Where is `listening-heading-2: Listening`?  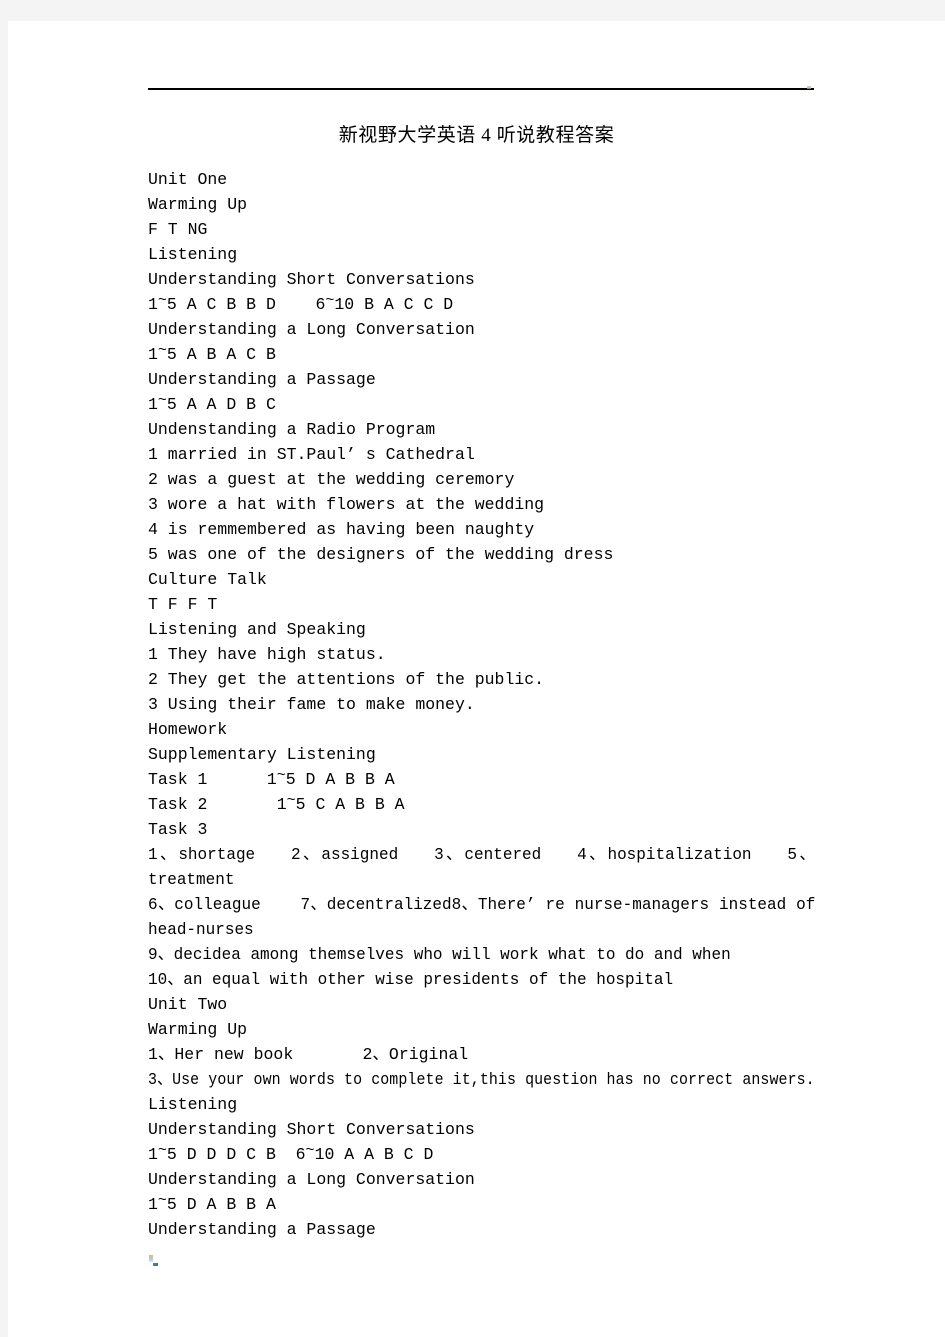
listening-heading-2: Listening is located at coordinates (193, 1104).